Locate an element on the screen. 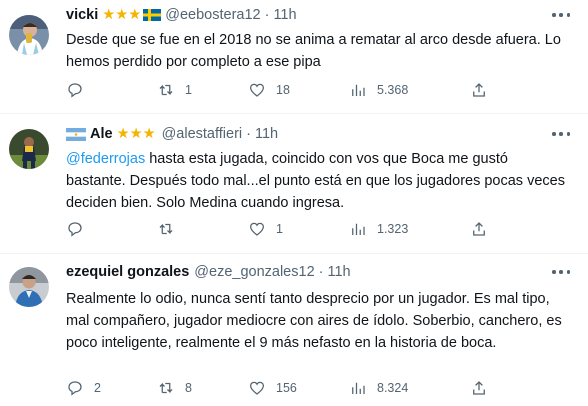  retweet-button: 8 is located at coordinates (174, 388).